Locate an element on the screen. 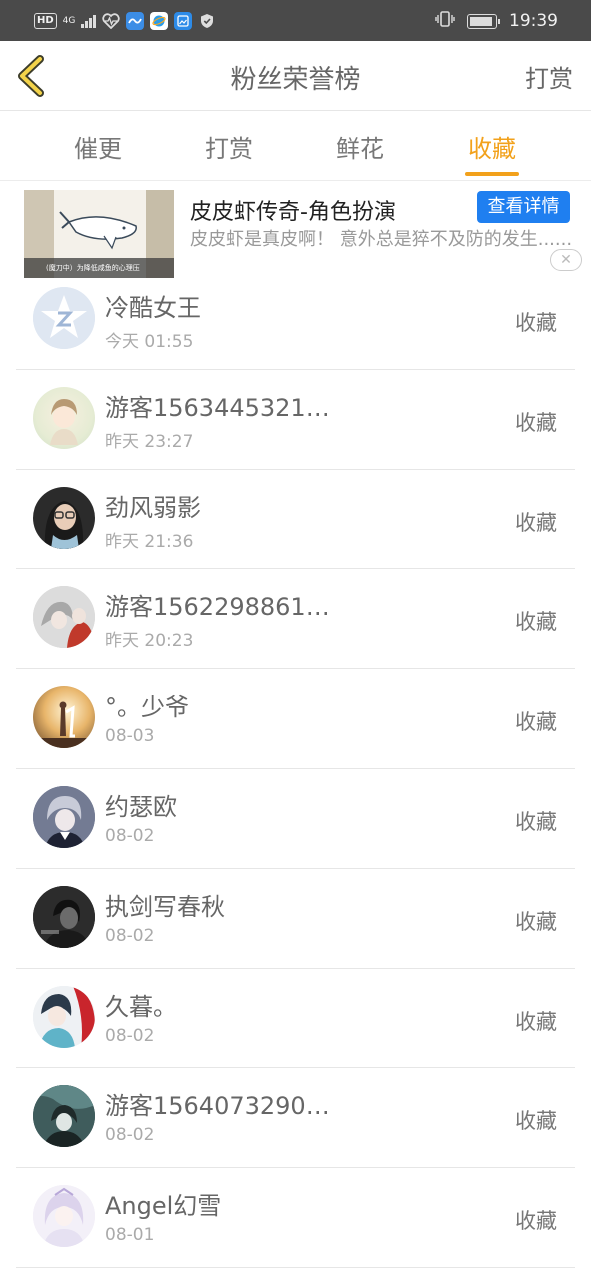  tab-urge: 催更 is located at coordinates (98, 146).